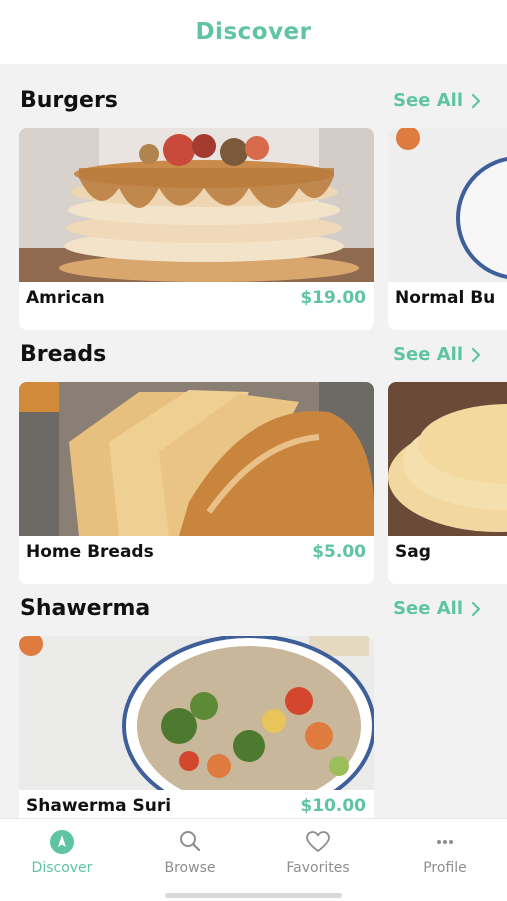  Describe the element at coordinates (447, 459) in the screenshot. I see `flatbread-image` at that location.